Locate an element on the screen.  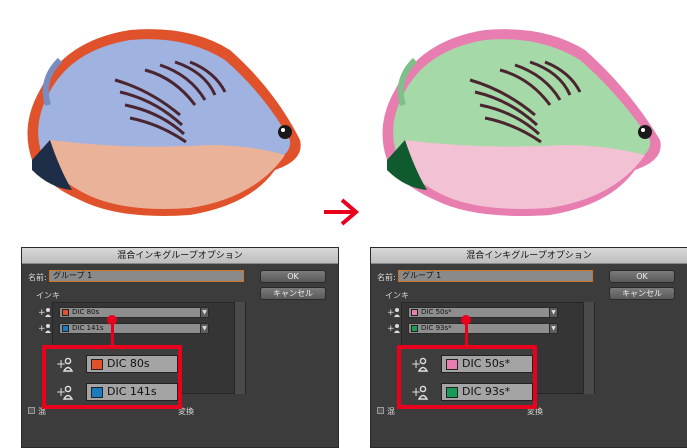
zoom-row: + DIC 80s is located at coordinates (112, 364).